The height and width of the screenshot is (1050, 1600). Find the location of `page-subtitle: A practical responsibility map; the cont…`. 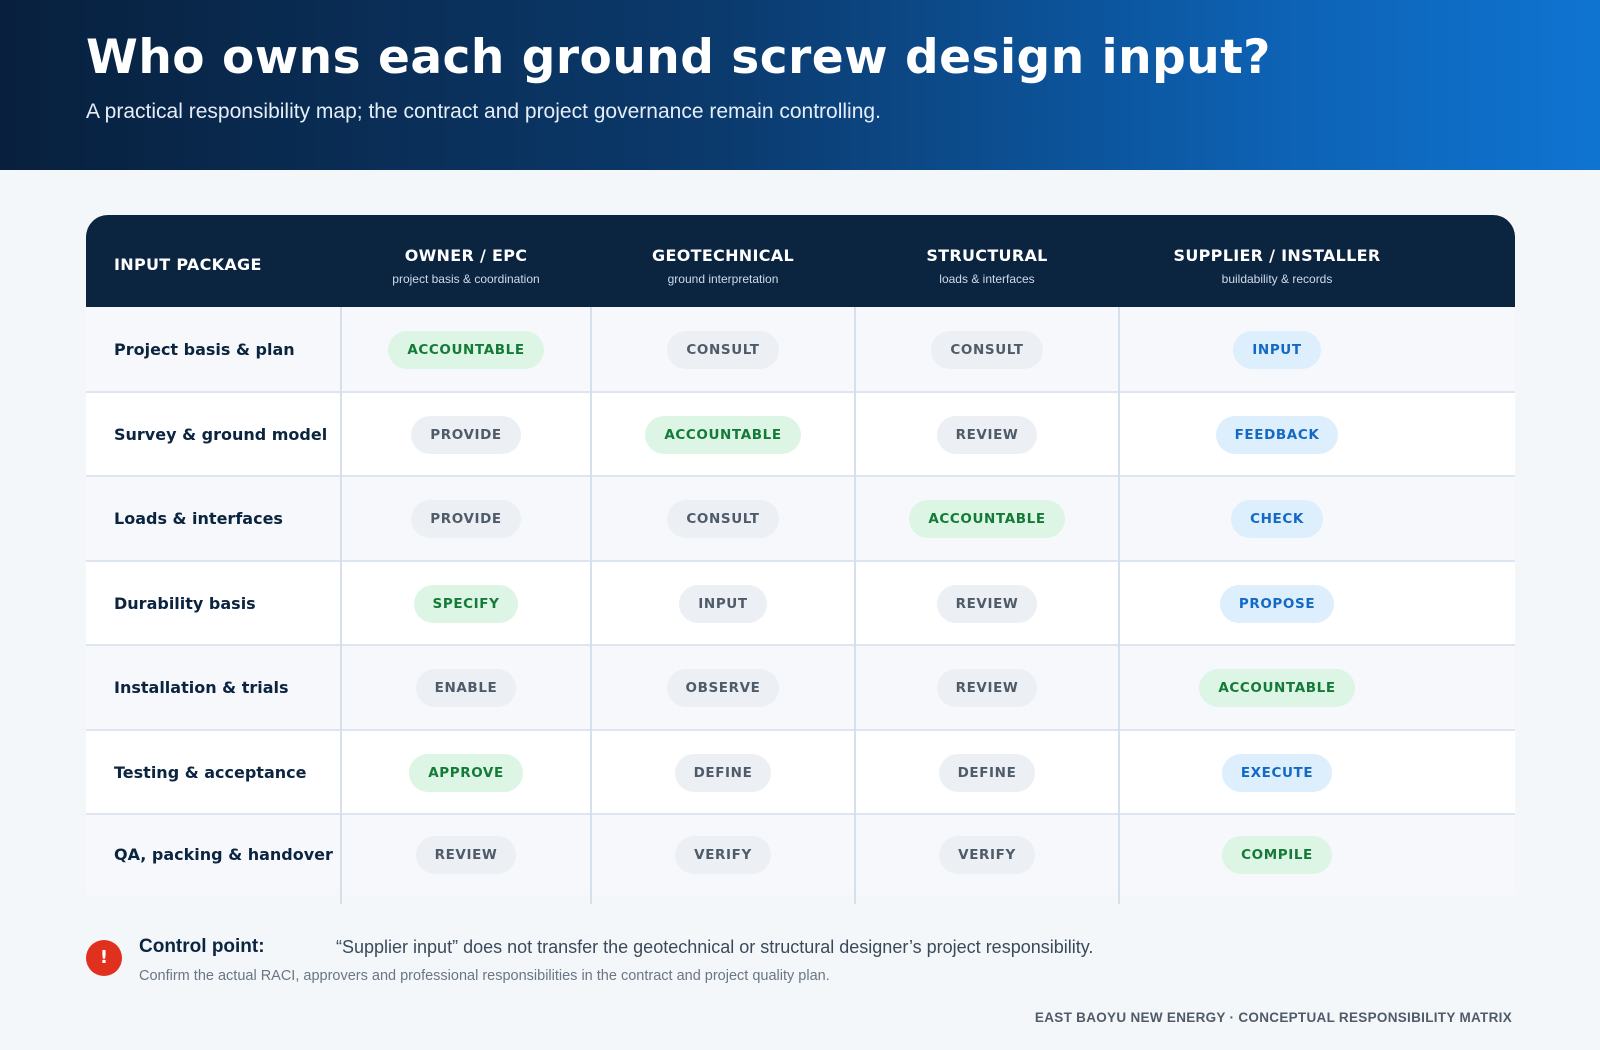

page-subtitle: A practical responsibility map; the cont… is located at coordinates (483, 111).